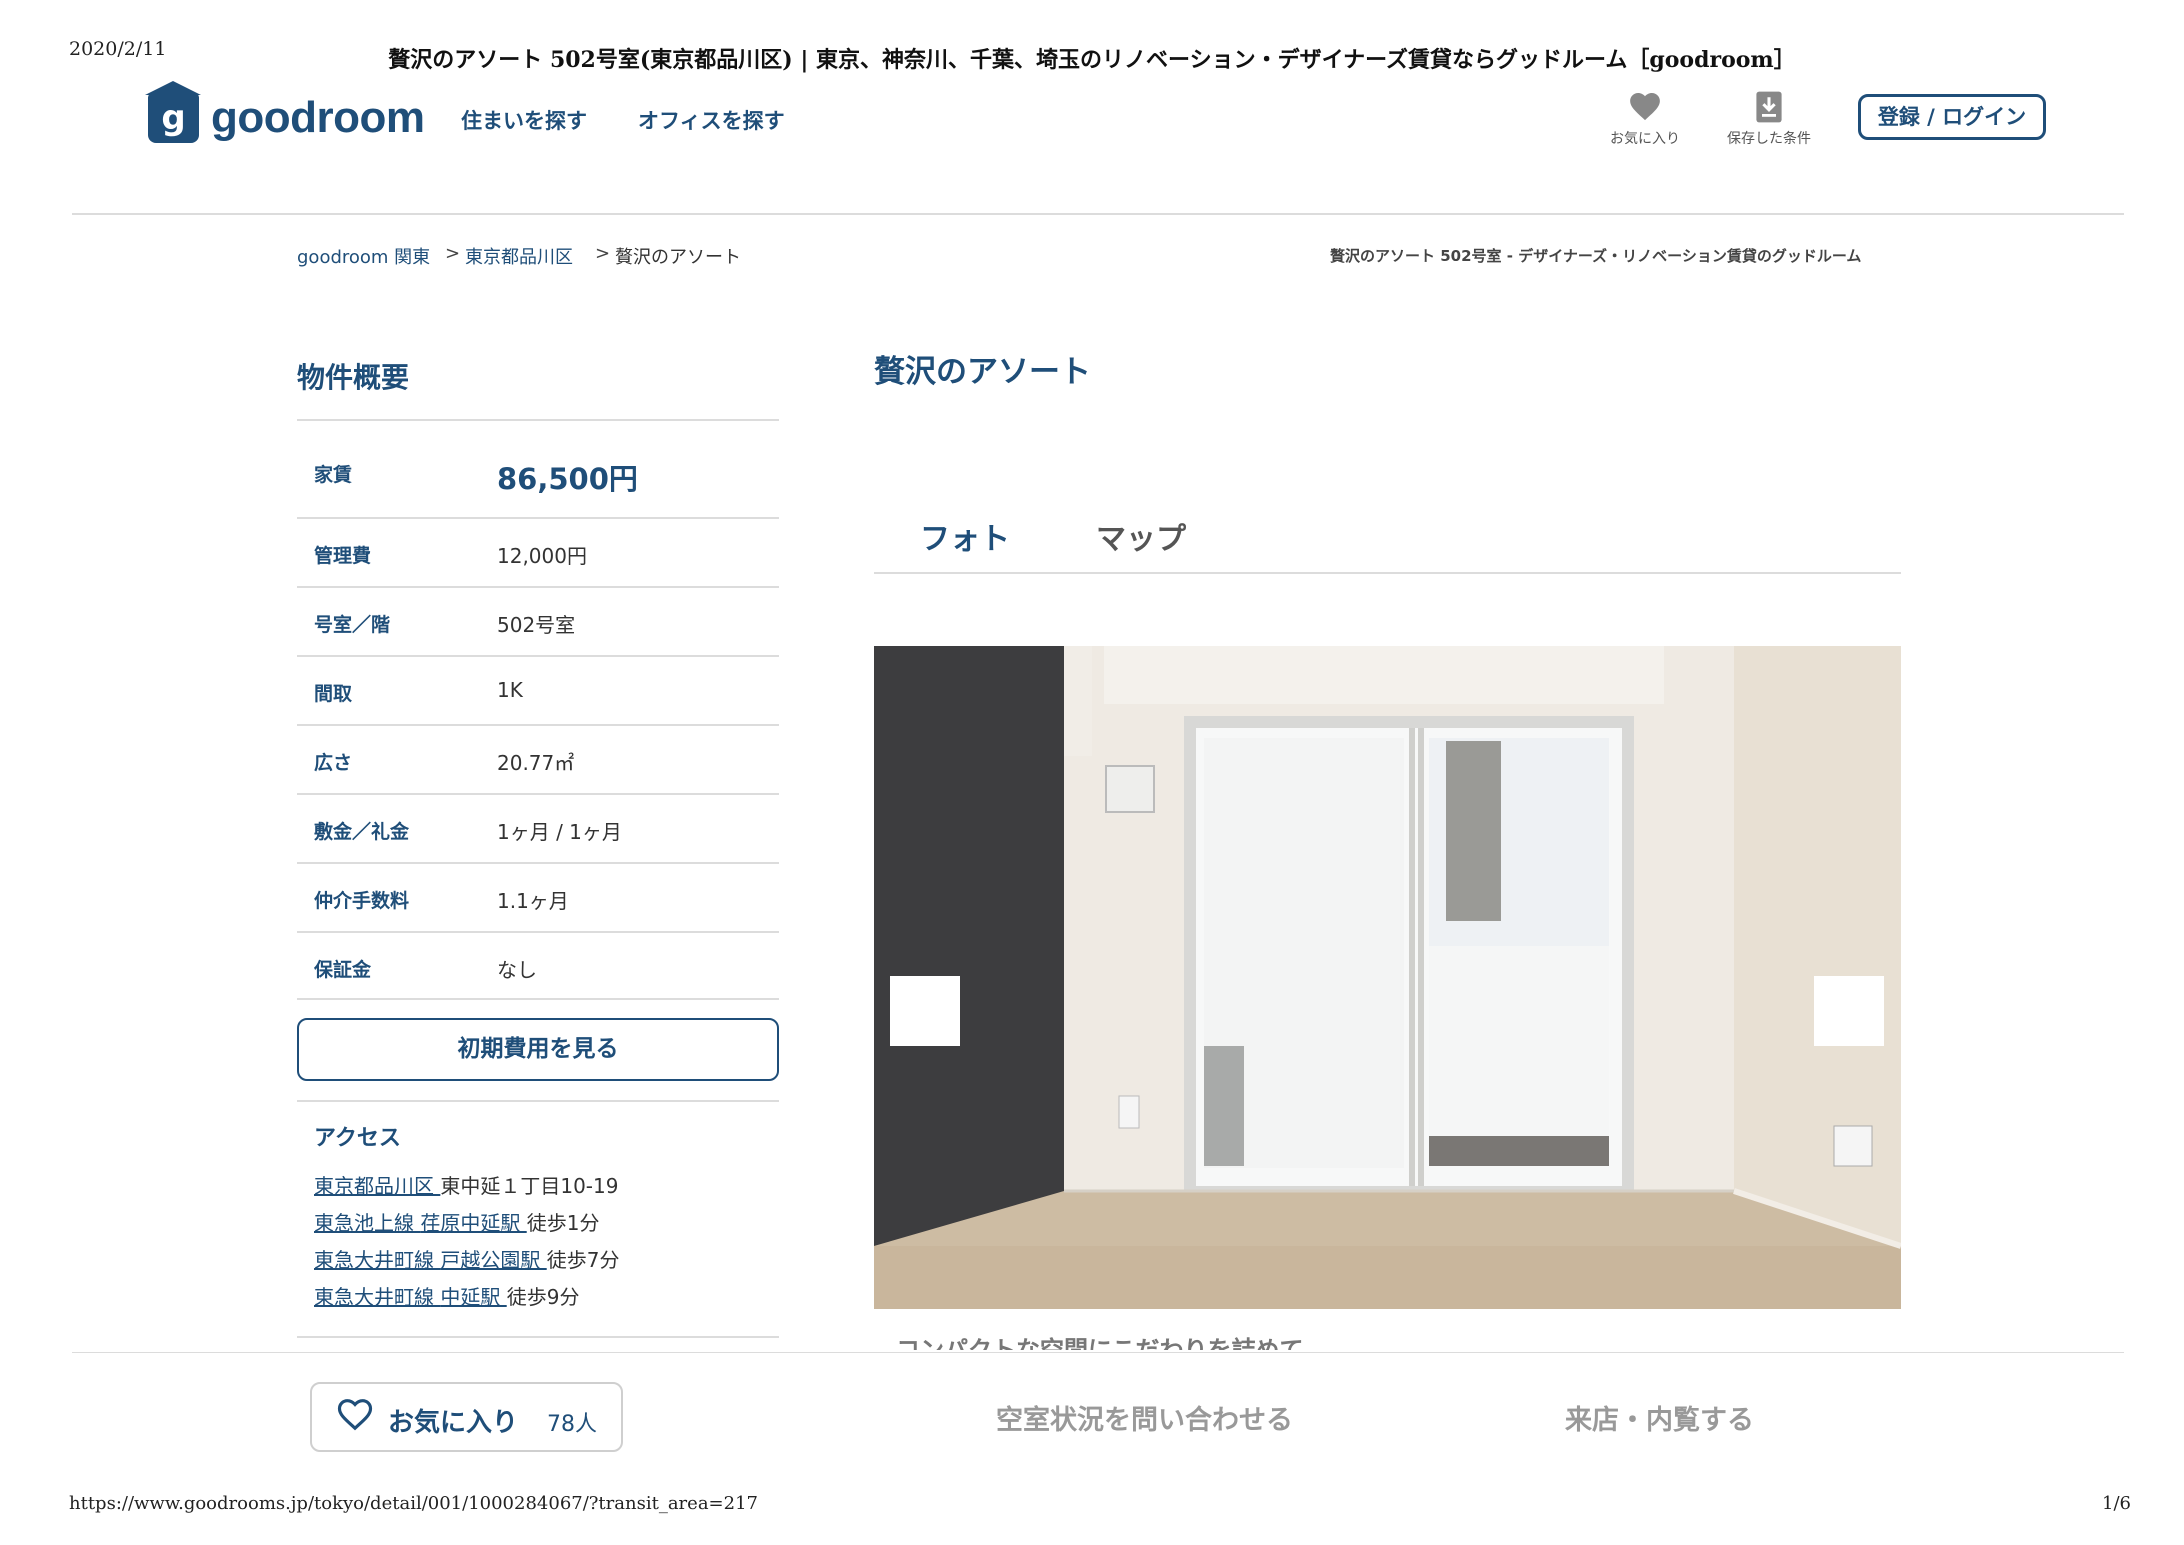 The width and height of the screenshot is (2184, 1545). What do you see at coordinates (533, 901) in the screenshot?
I see `row-value: 1.1ヶ月` at bounding box center [533, 901].